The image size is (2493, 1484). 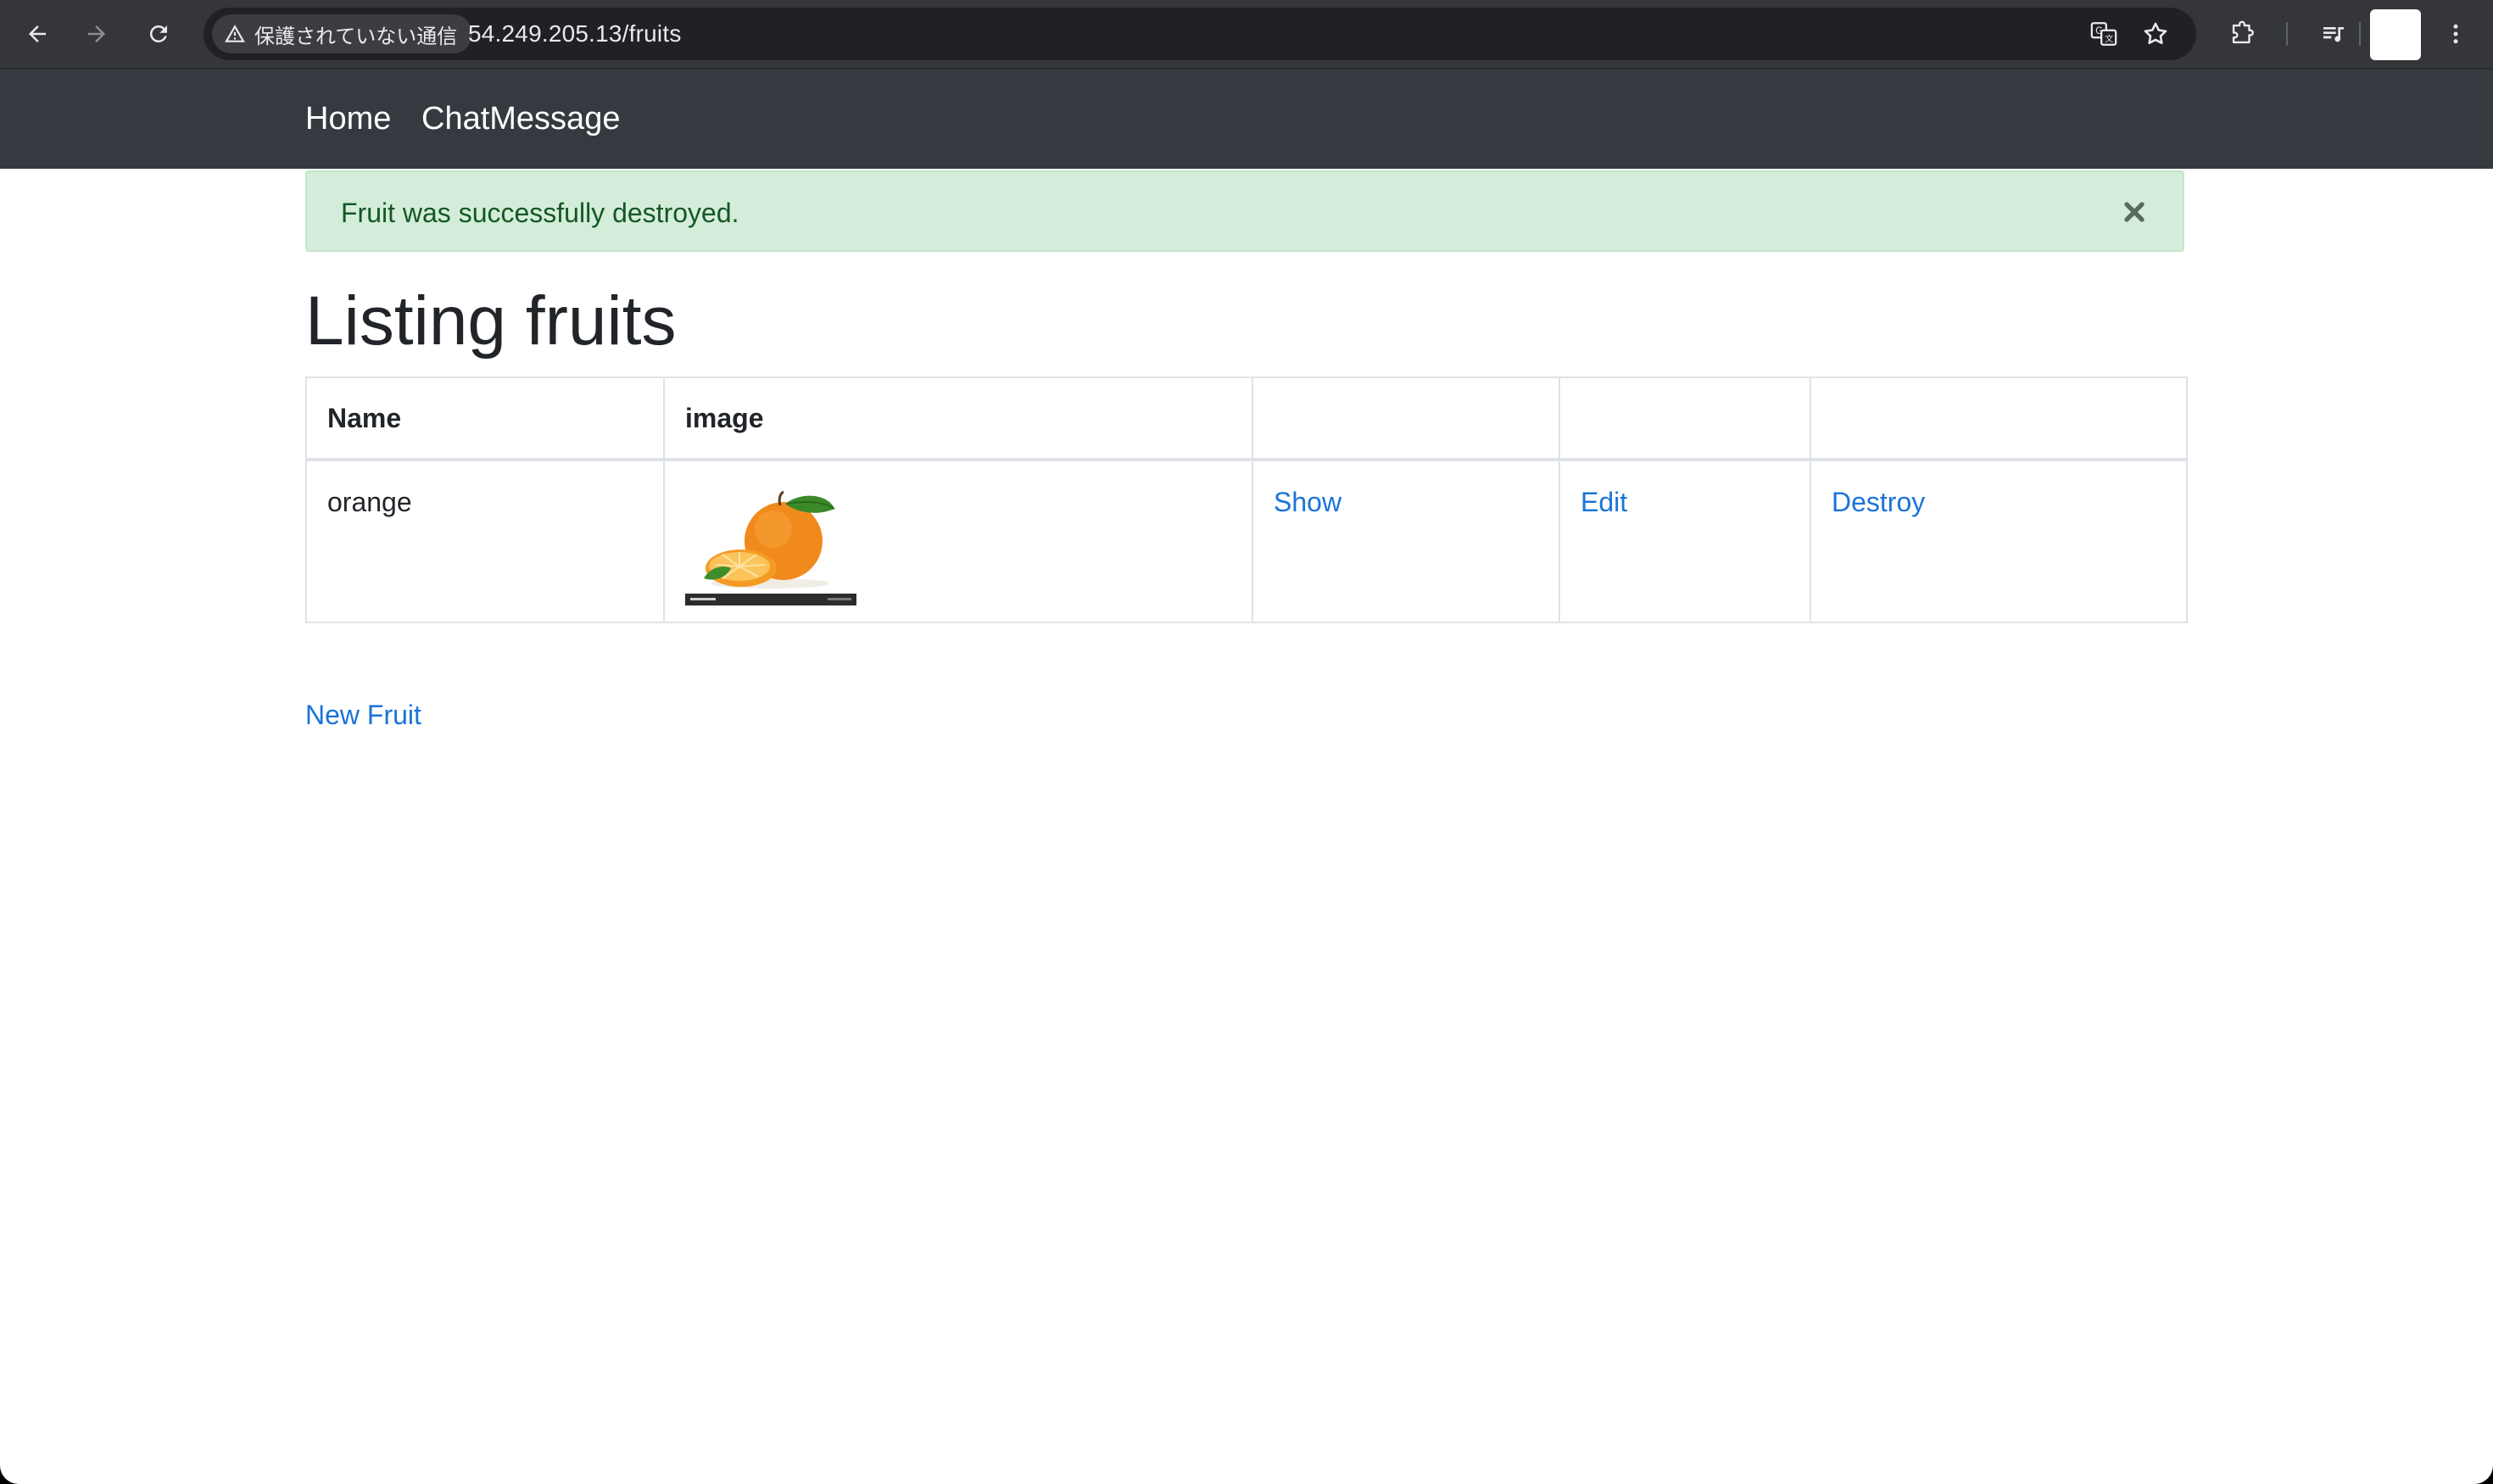 I want to click on destroy-link: Destroy, so click(x=1878, y=502).